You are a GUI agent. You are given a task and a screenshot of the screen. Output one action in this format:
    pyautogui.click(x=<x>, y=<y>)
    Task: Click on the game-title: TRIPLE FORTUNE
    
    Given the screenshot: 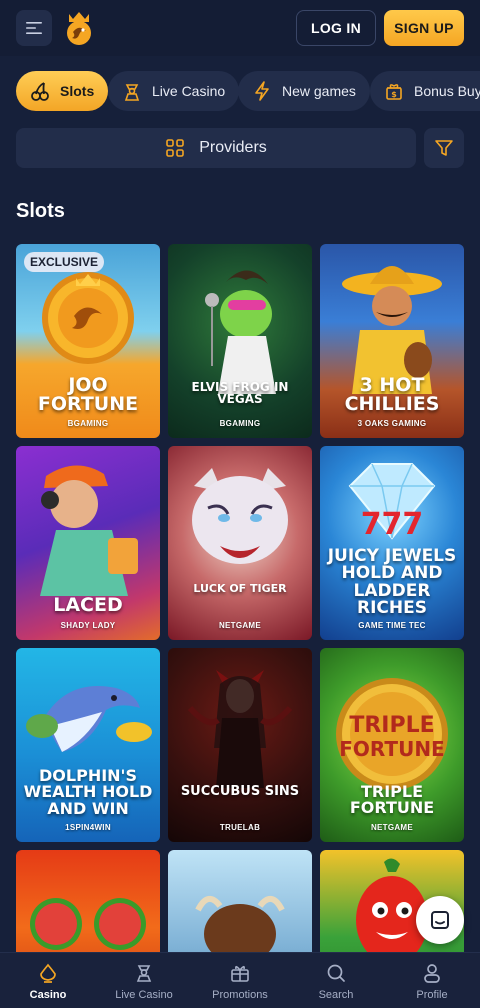 What is the action you would take?
    pyautogui.click(x=392, y=799)
    